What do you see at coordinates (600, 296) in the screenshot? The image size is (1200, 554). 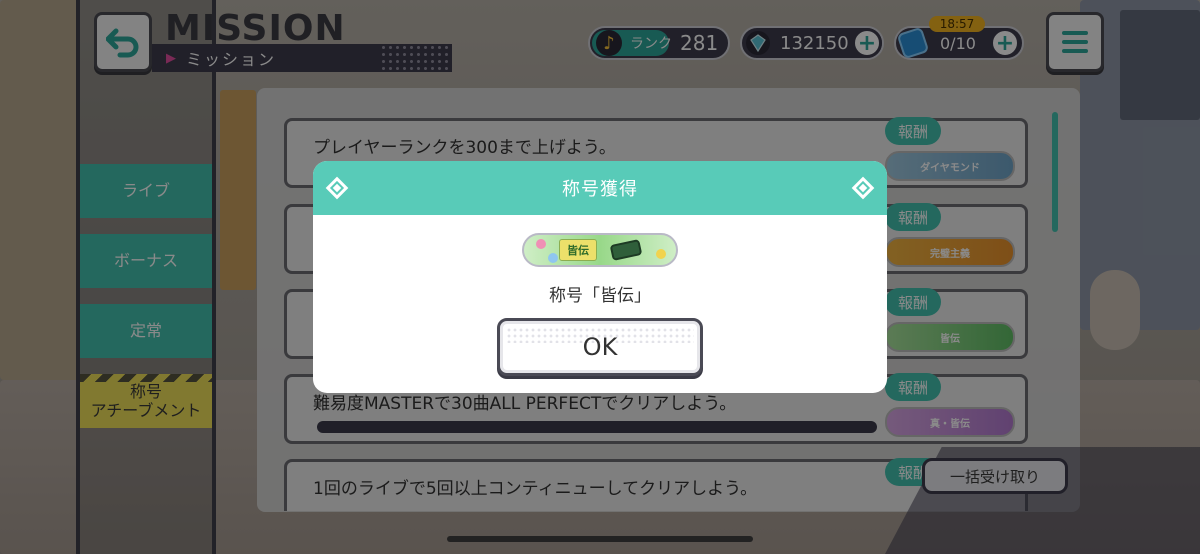 I see `dialog-message: 称号「皆伝」` at bounding box center [600, 296].